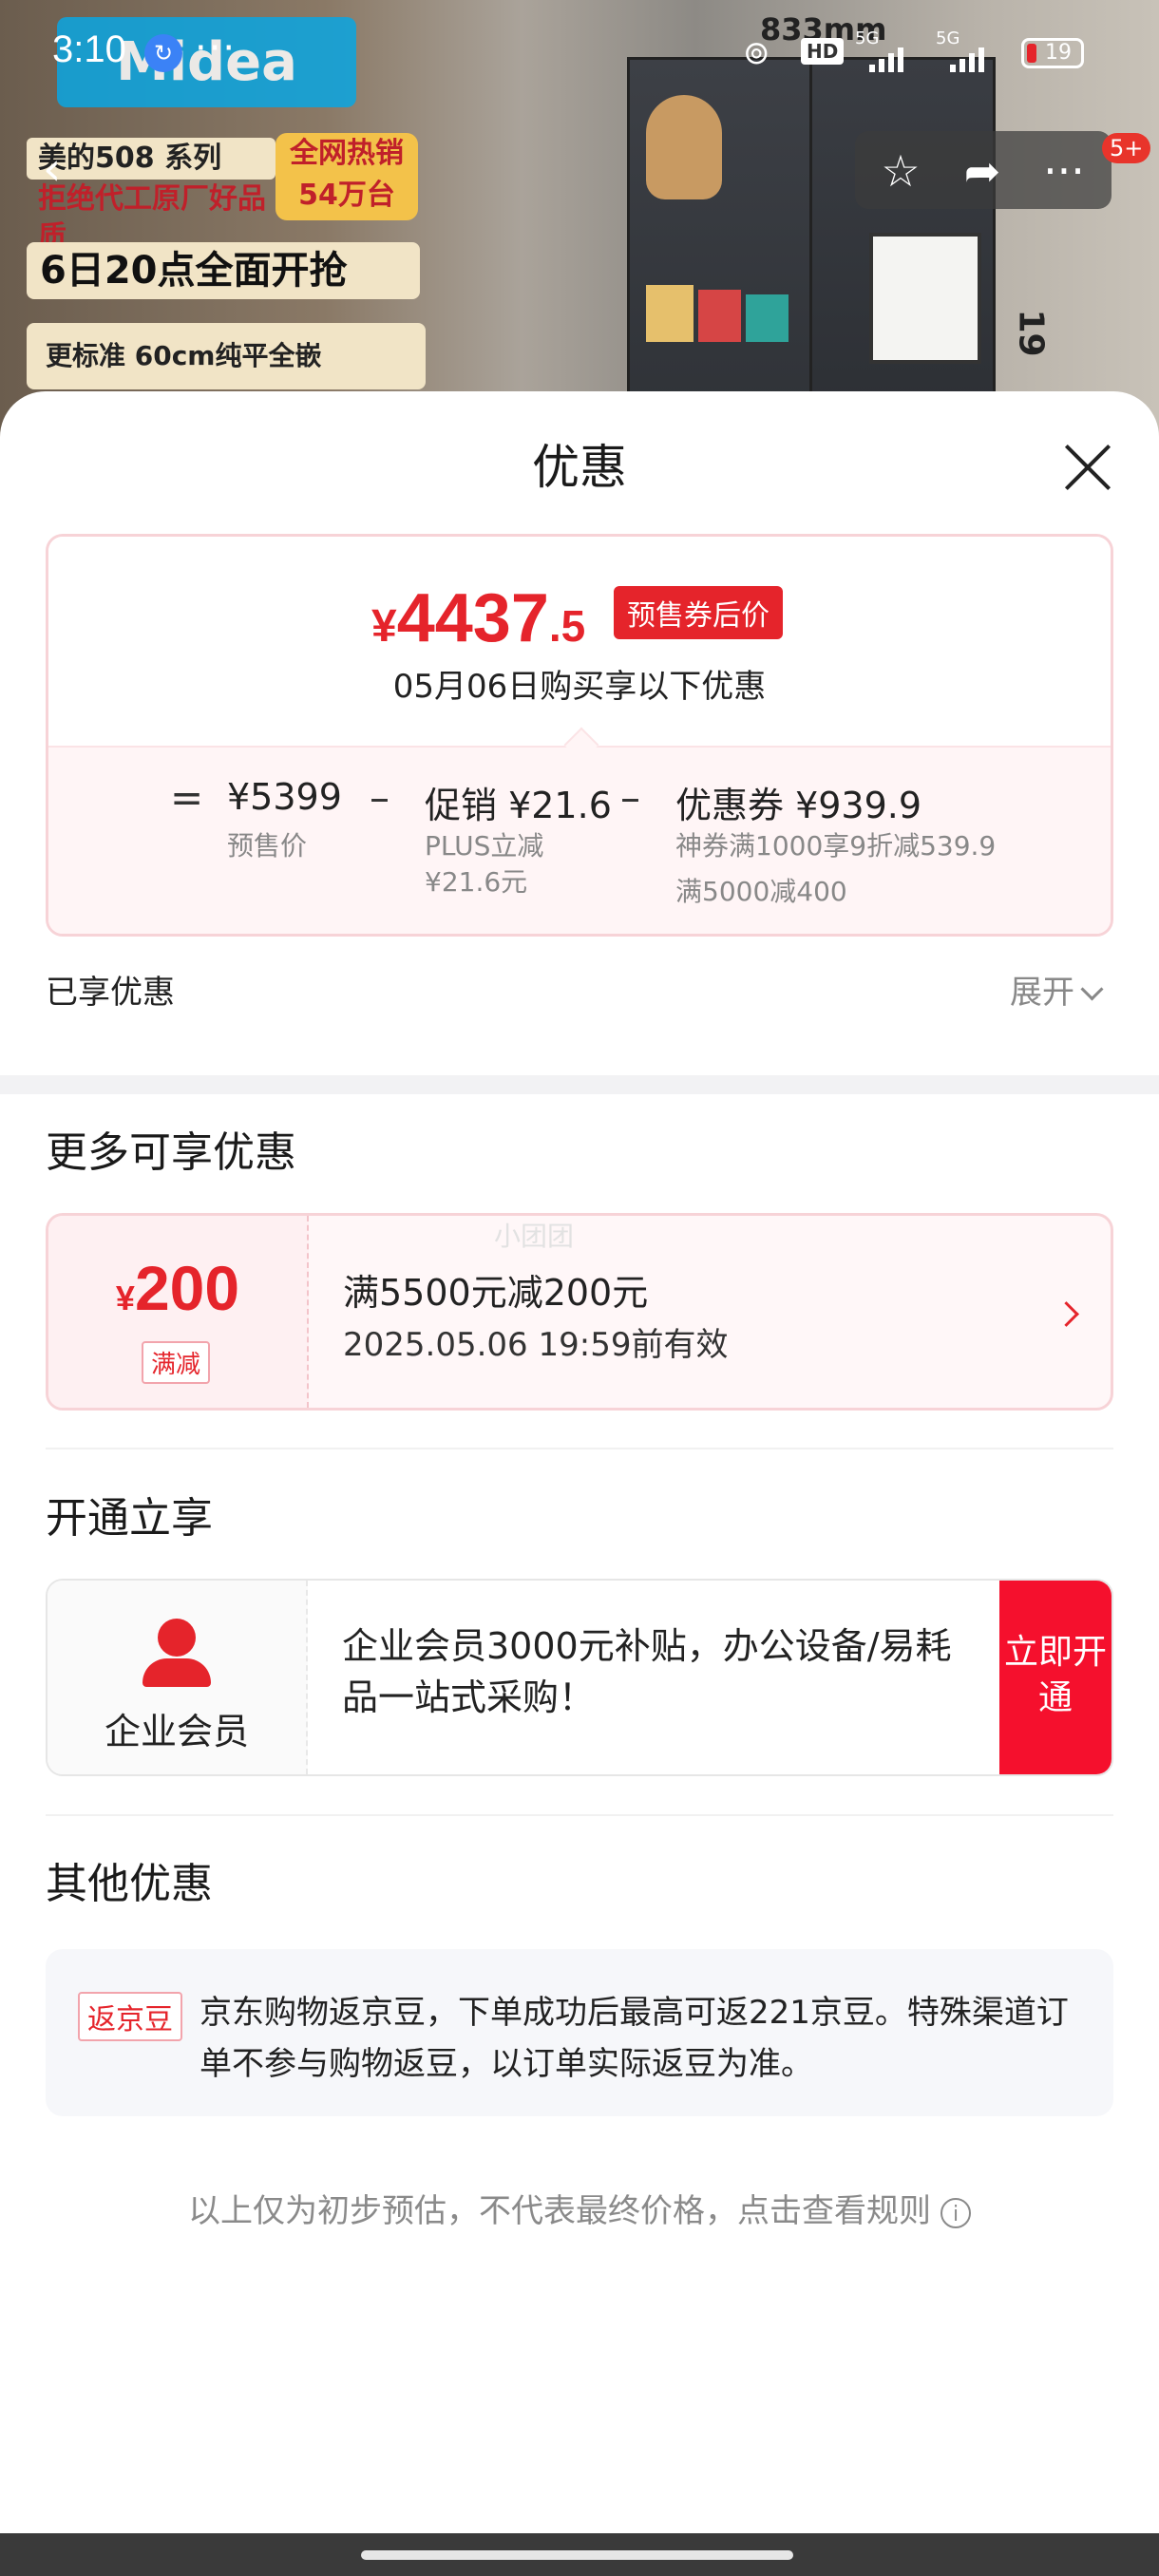 Image resolution: width=1159 pixels, height=2576 pixels. What do you see at coordinates (52, 169) in the screenshot?
I see `back-icon: ‹` at bounding box center [52, 169].